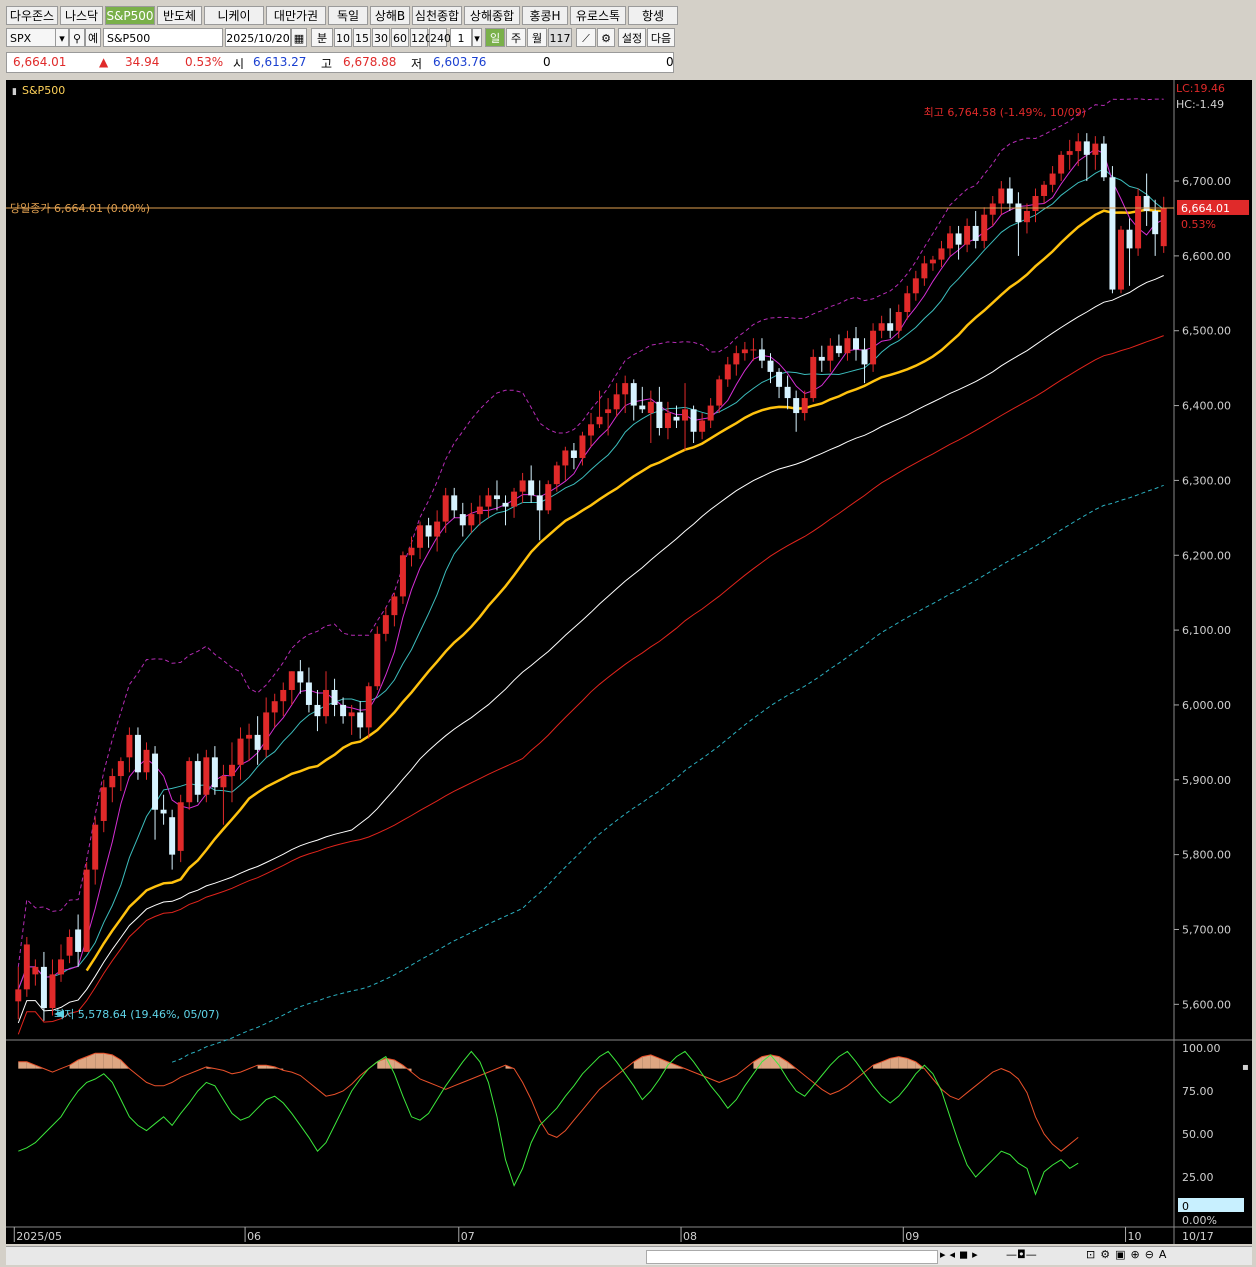 The height and width of the screenshot is (1267, 1256). I want to click on period-button-0: 분, so click(322, 37).